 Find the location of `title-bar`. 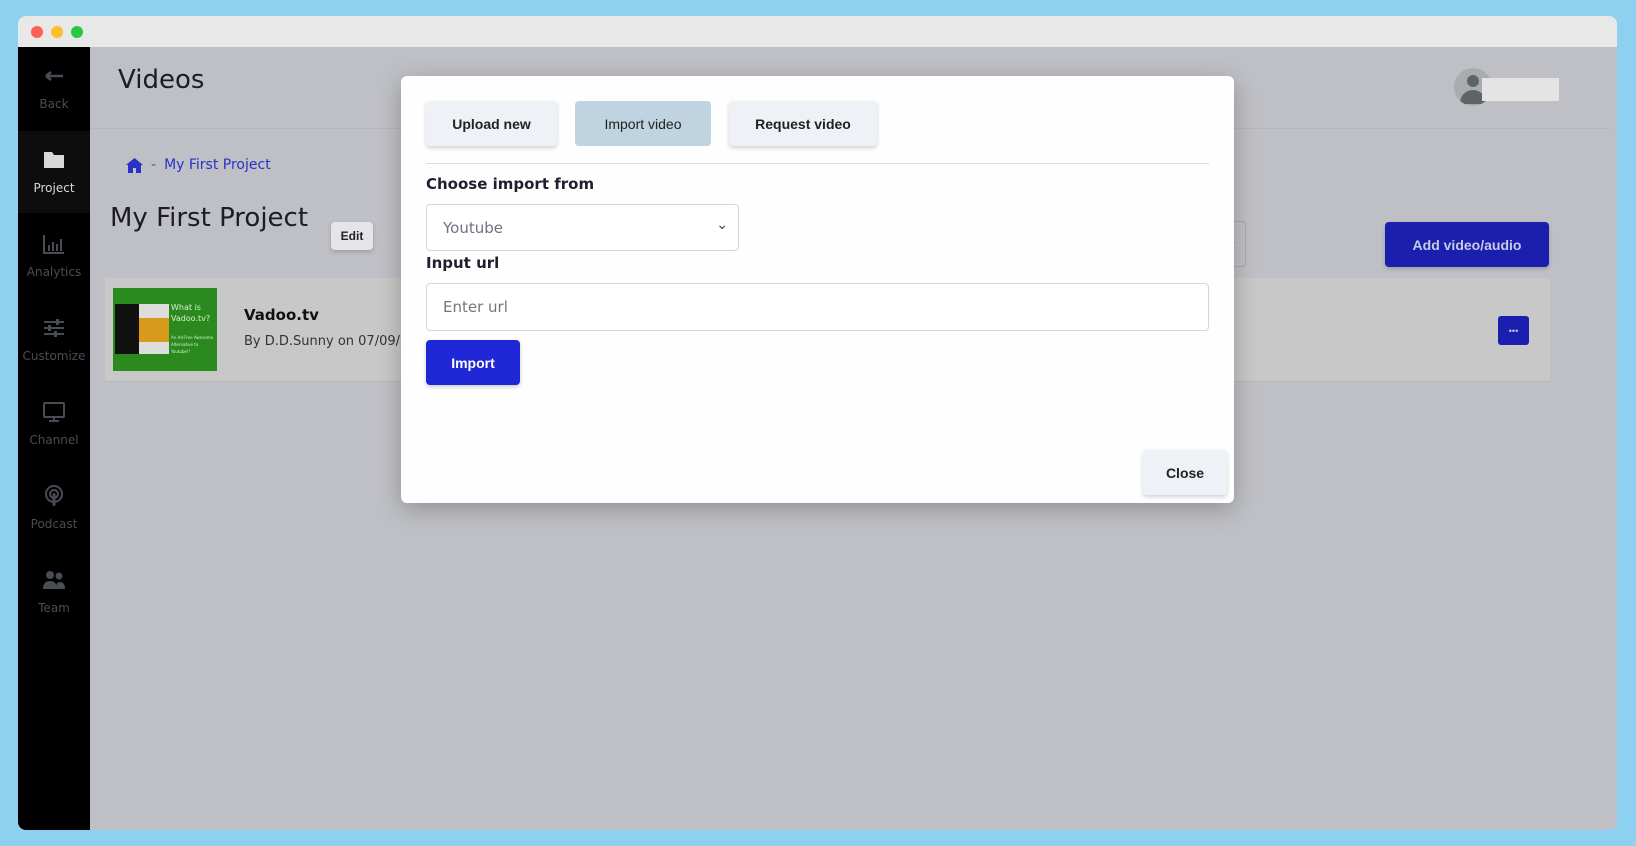

title-bar is located at coordinates (817, 31).